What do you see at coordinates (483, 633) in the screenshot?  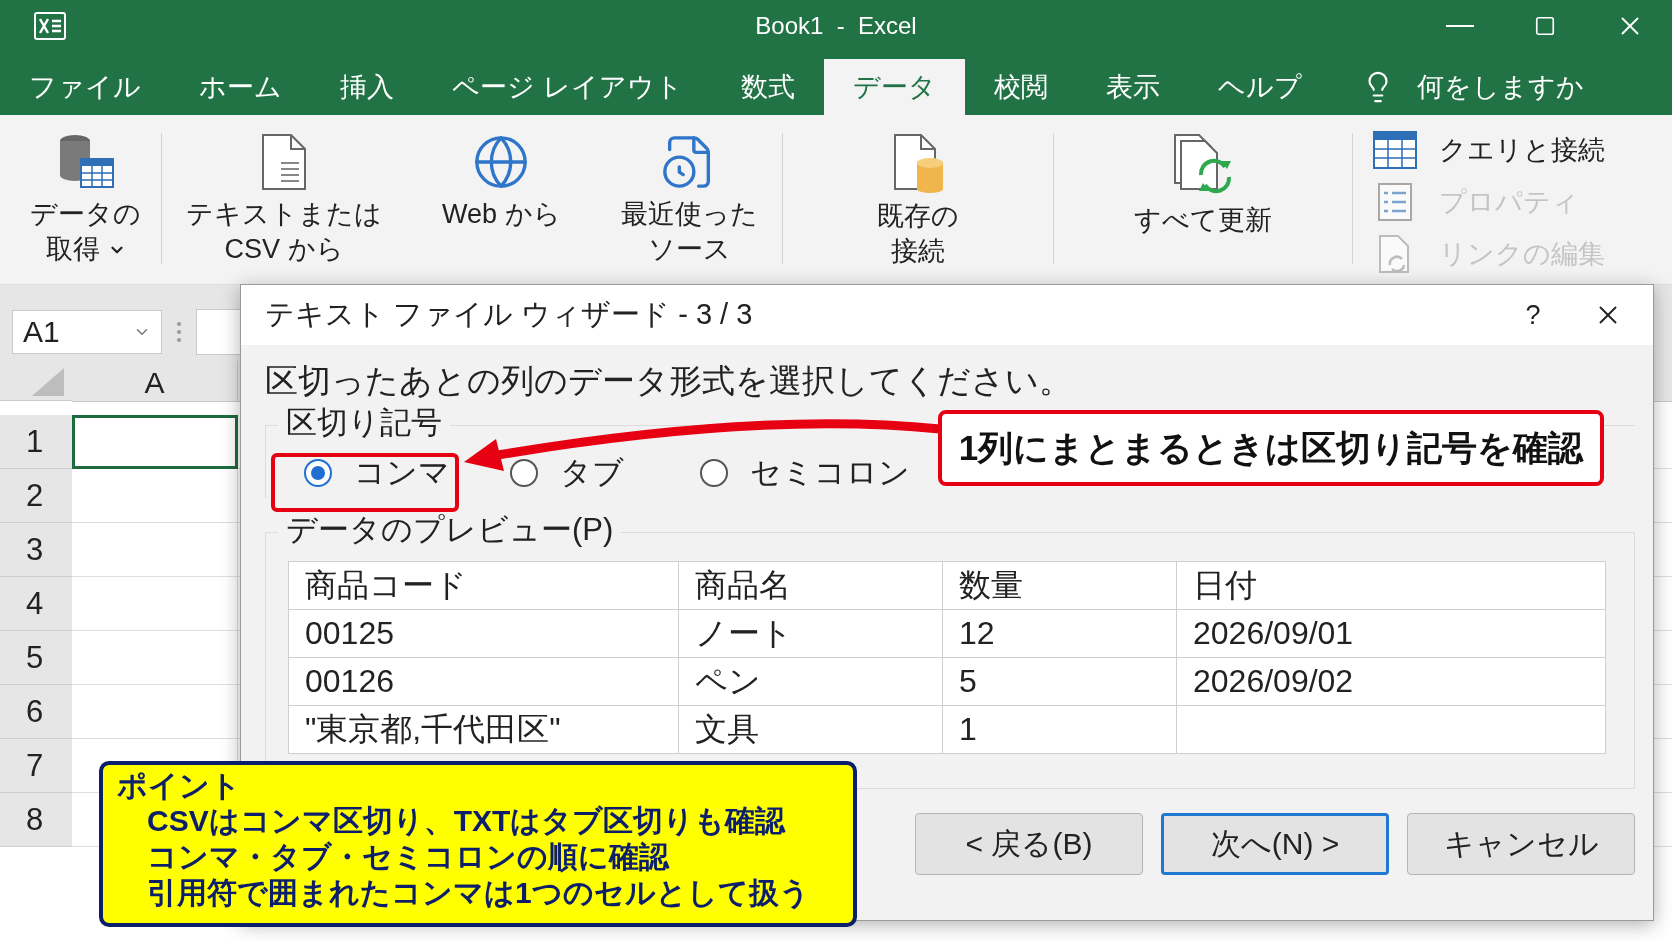 I see `table-cell: 00125` at bounding box center [483, 633].